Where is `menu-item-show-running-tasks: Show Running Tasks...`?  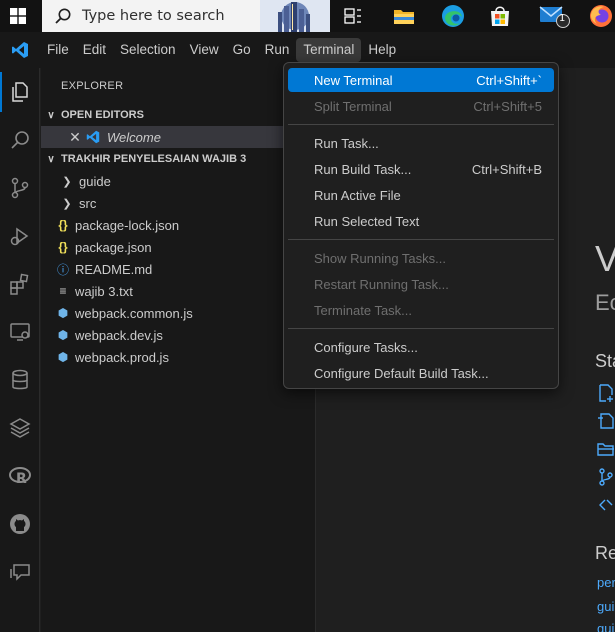 menu-item-show-running-tasks: Show Running Tasks... is located at coordinates (421, 258).